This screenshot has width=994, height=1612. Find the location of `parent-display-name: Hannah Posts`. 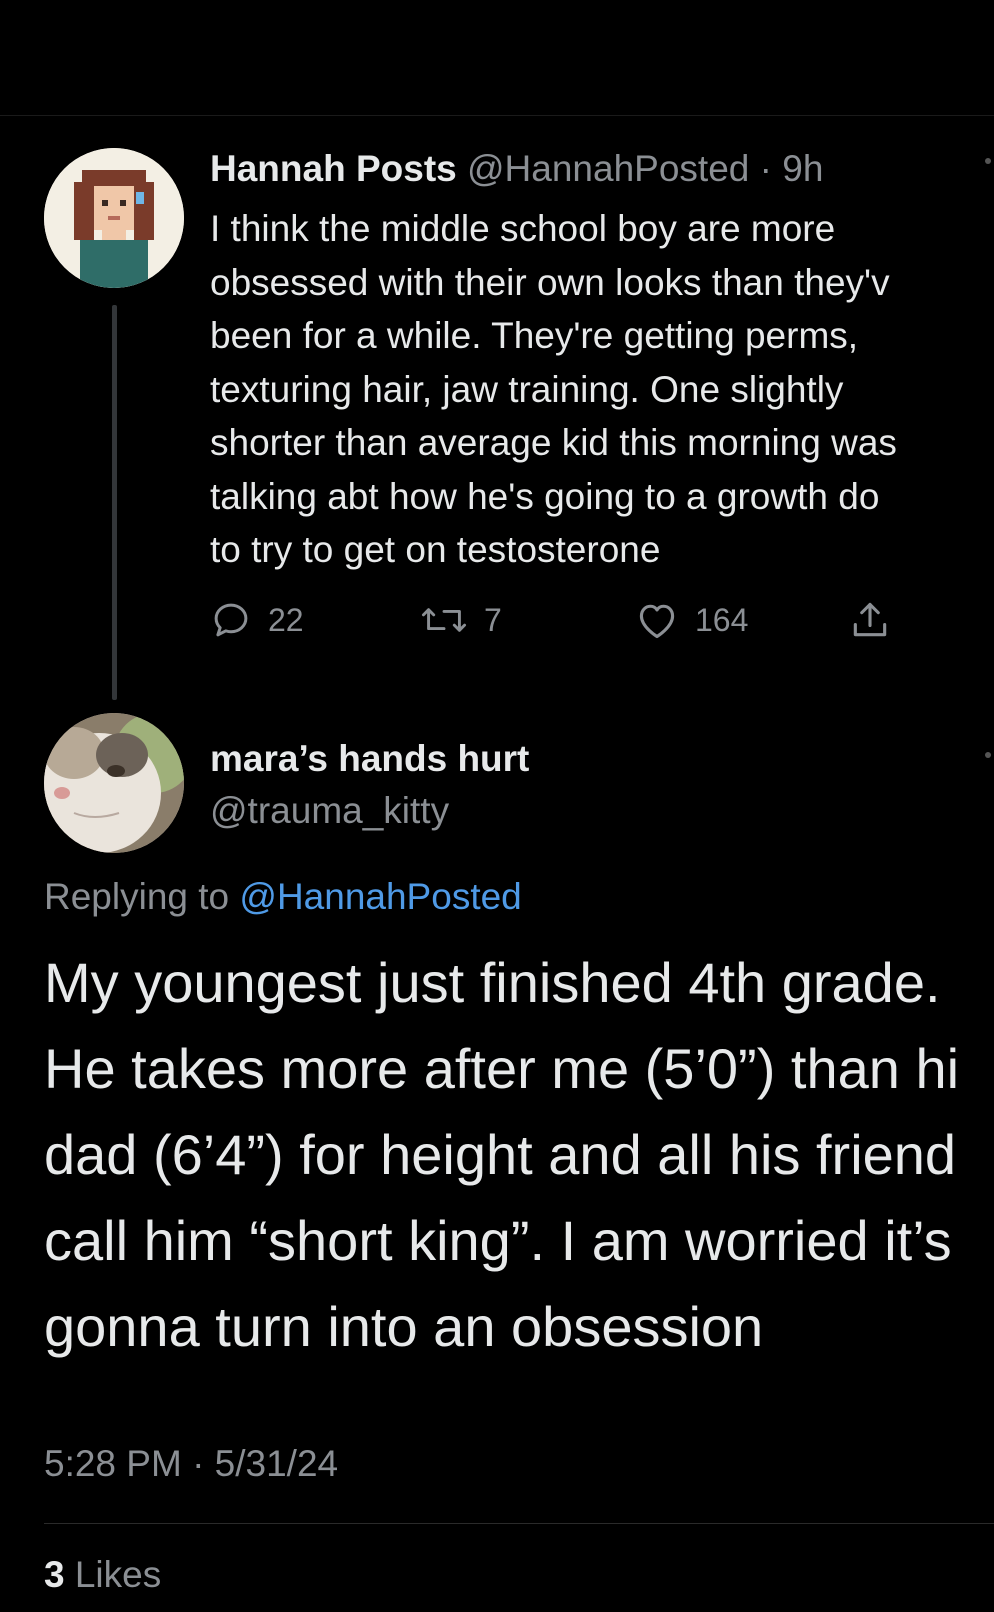

parent-display-name: Hannah Posts is located at coordinates (333, 168).